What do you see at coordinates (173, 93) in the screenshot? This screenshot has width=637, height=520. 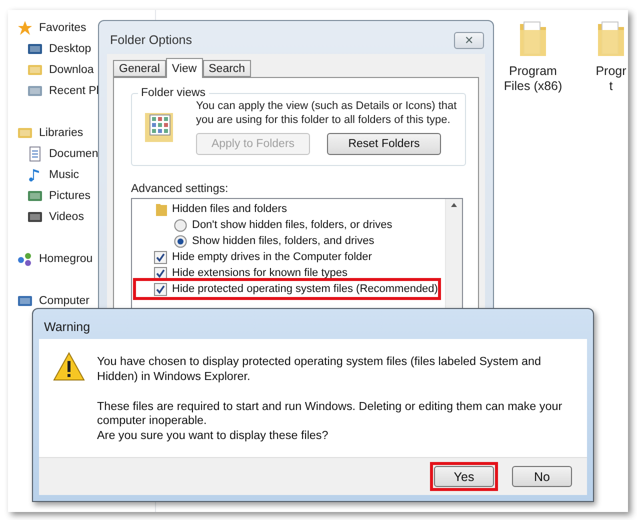 I see `group-title: Folder views` at bounding box center [173, 93].